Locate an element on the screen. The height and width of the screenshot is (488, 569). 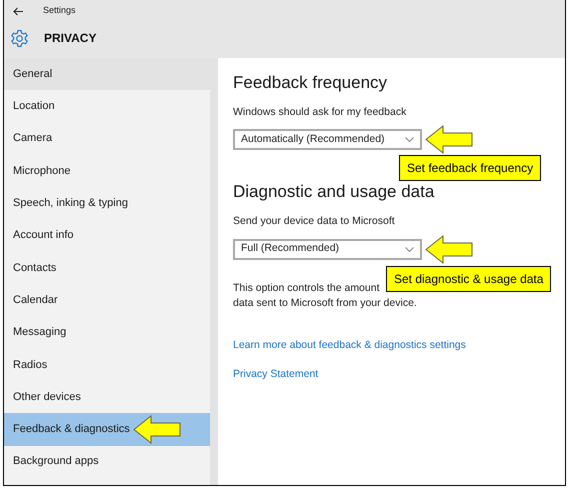
field-label: Windows should ask for my feedback is located at coordinates (320, 112).